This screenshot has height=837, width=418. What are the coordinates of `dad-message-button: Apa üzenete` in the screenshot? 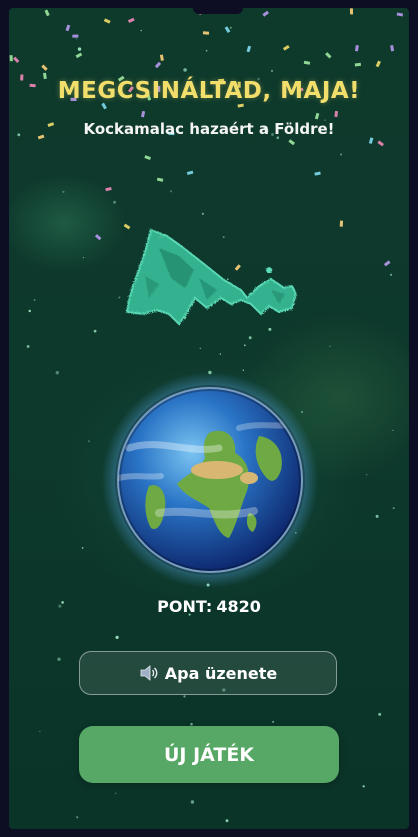 It's located at (208, 673).